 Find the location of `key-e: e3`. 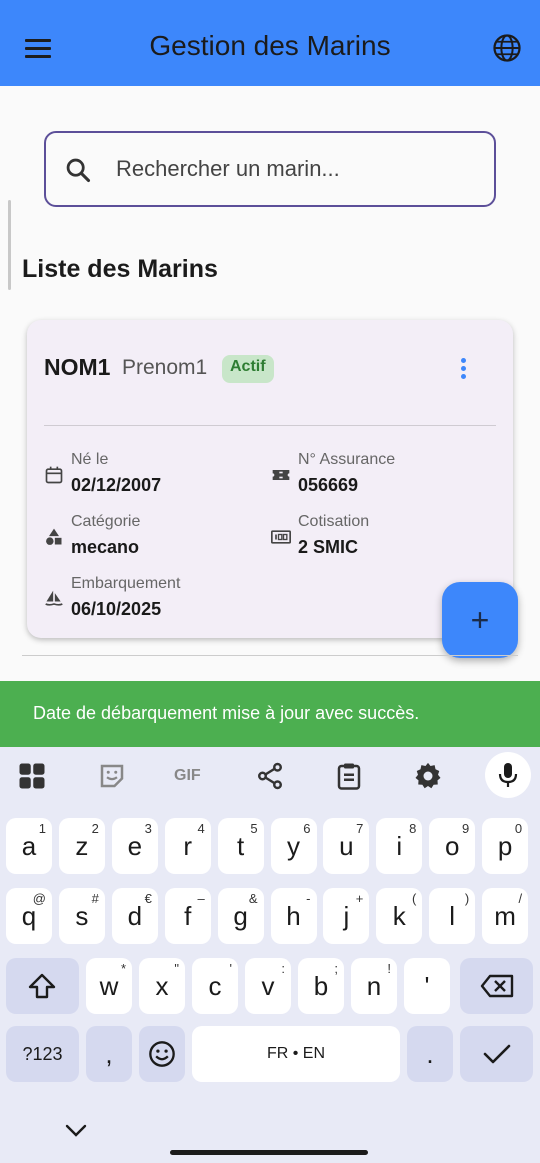

key-e: e3 is located at coordinates (134, 846).